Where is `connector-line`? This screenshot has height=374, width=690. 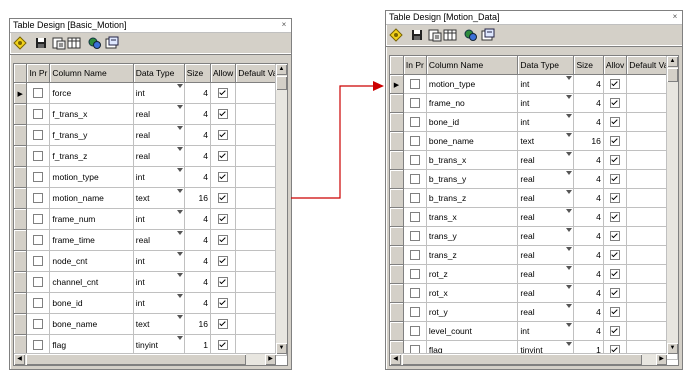 connector-line is located at coordinates (332, 142).